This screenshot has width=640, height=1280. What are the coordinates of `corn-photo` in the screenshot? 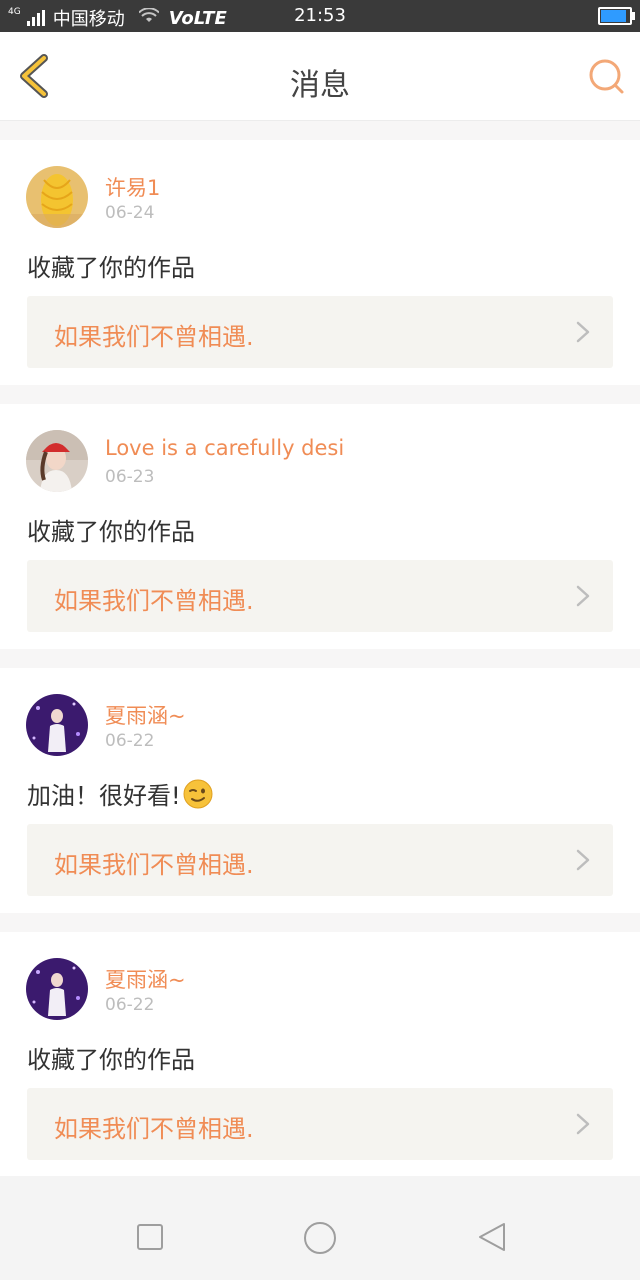 It's located at (57, 197).